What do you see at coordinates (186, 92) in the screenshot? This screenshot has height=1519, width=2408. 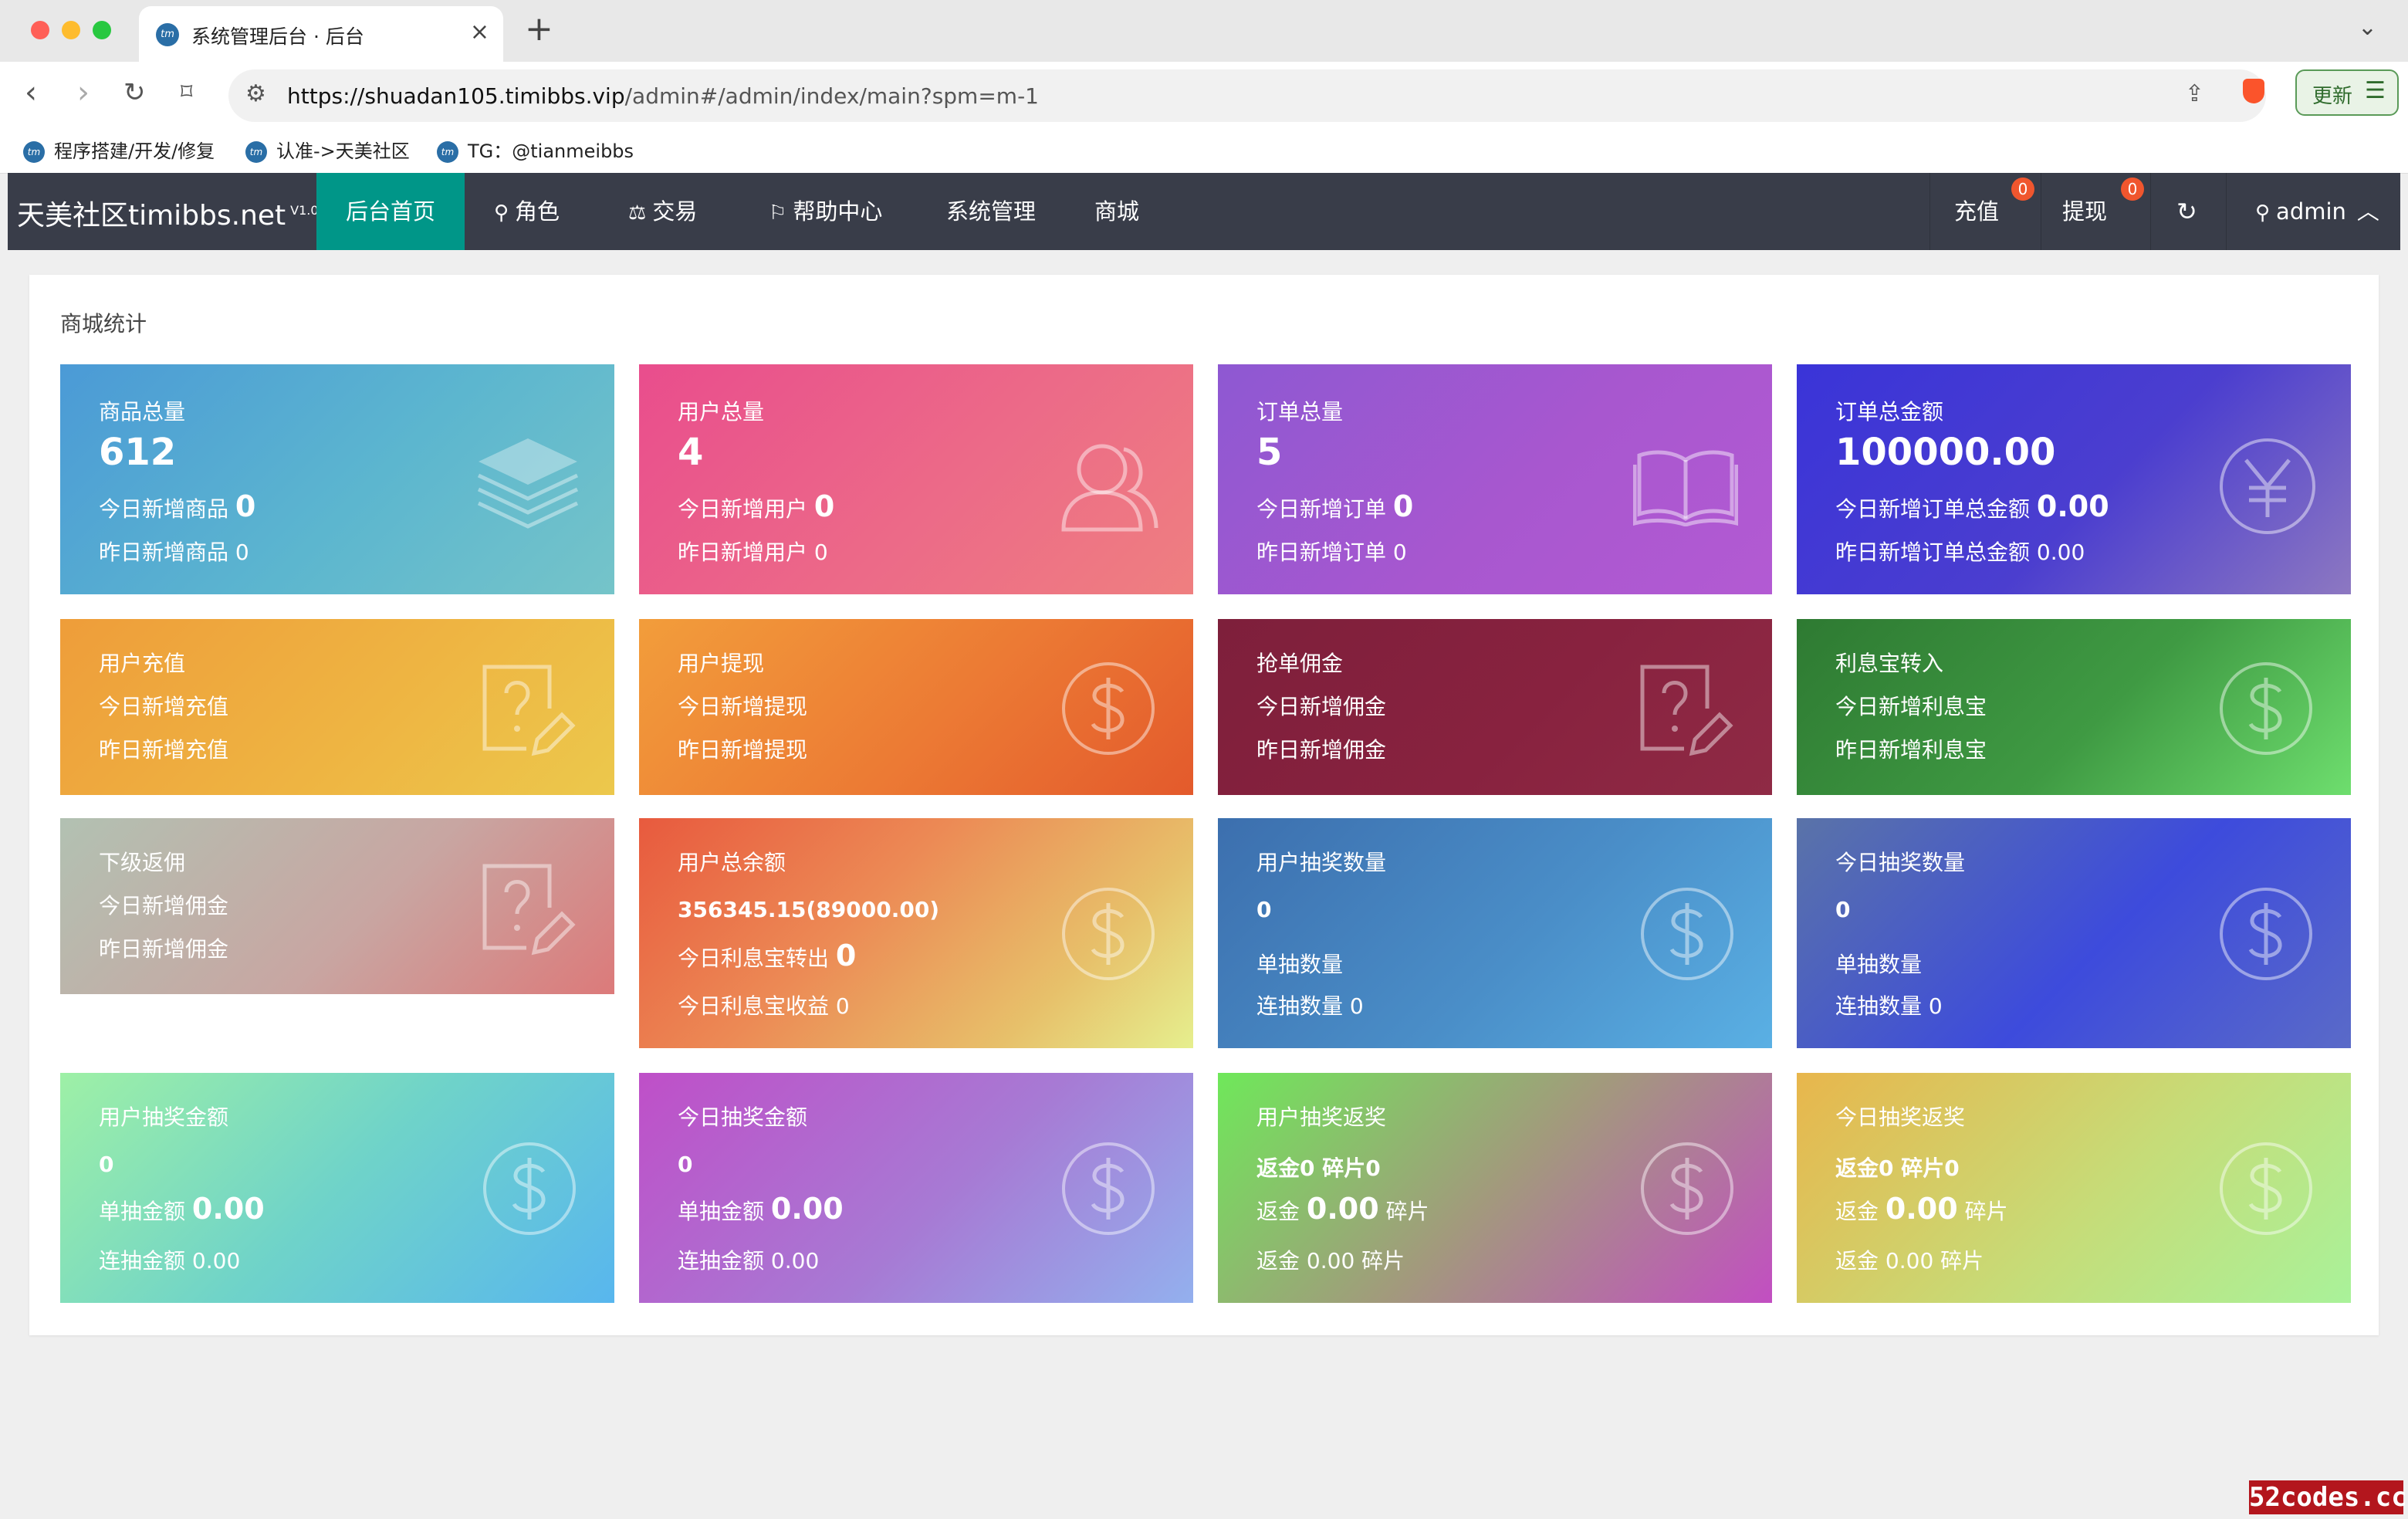 I see `bookmark-icon: ⌑` at bounding box center [186, 92].